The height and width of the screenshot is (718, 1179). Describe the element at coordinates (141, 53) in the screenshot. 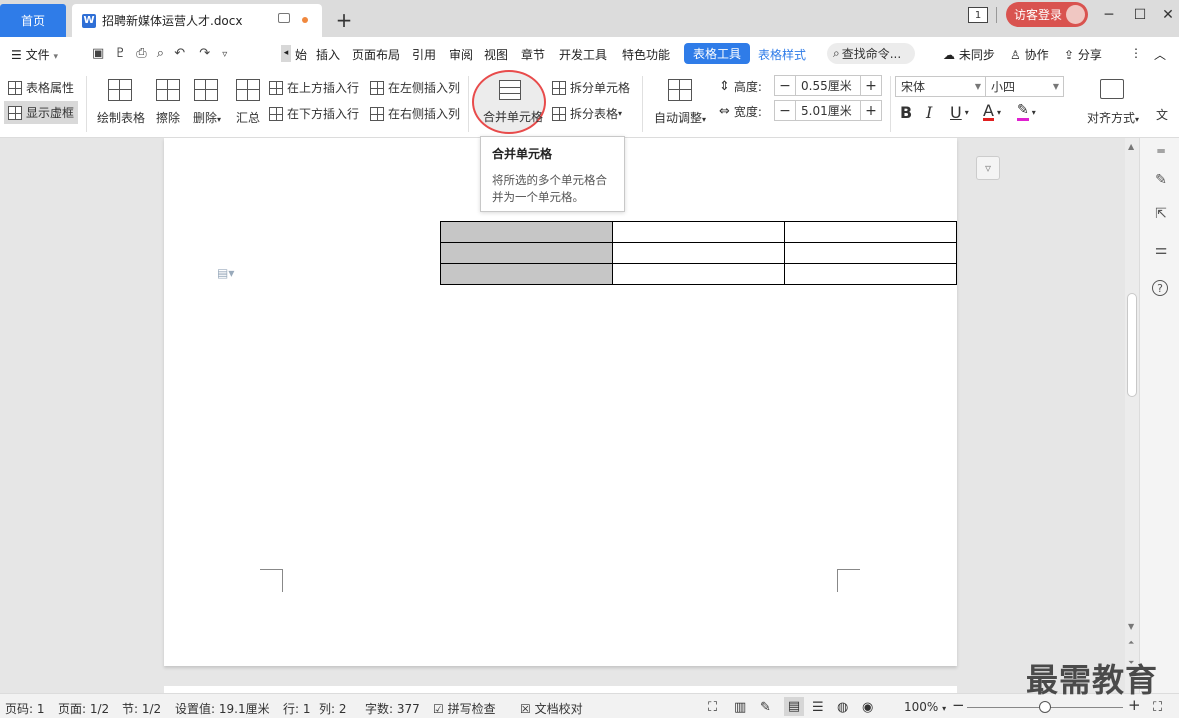

I see `print-icon: ⎙` at that location.